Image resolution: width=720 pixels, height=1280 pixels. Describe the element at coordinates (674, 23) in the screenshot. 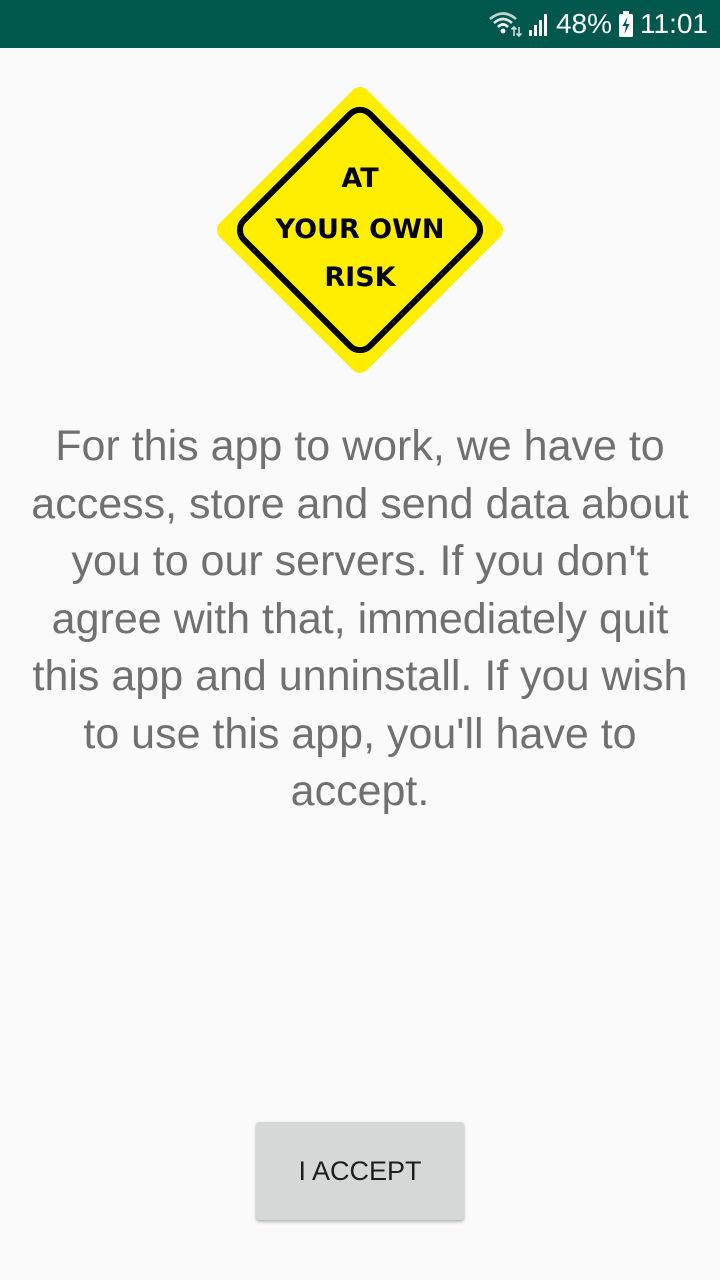

I see `clock: 11:01` at that location.